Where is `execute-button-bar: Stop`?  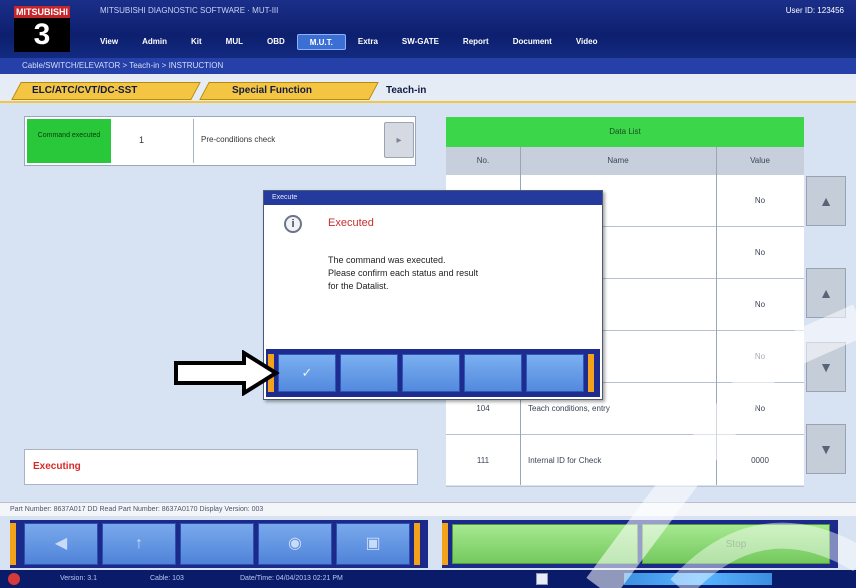 execute-button-bar: Stop is located at coordinates (640, 544).